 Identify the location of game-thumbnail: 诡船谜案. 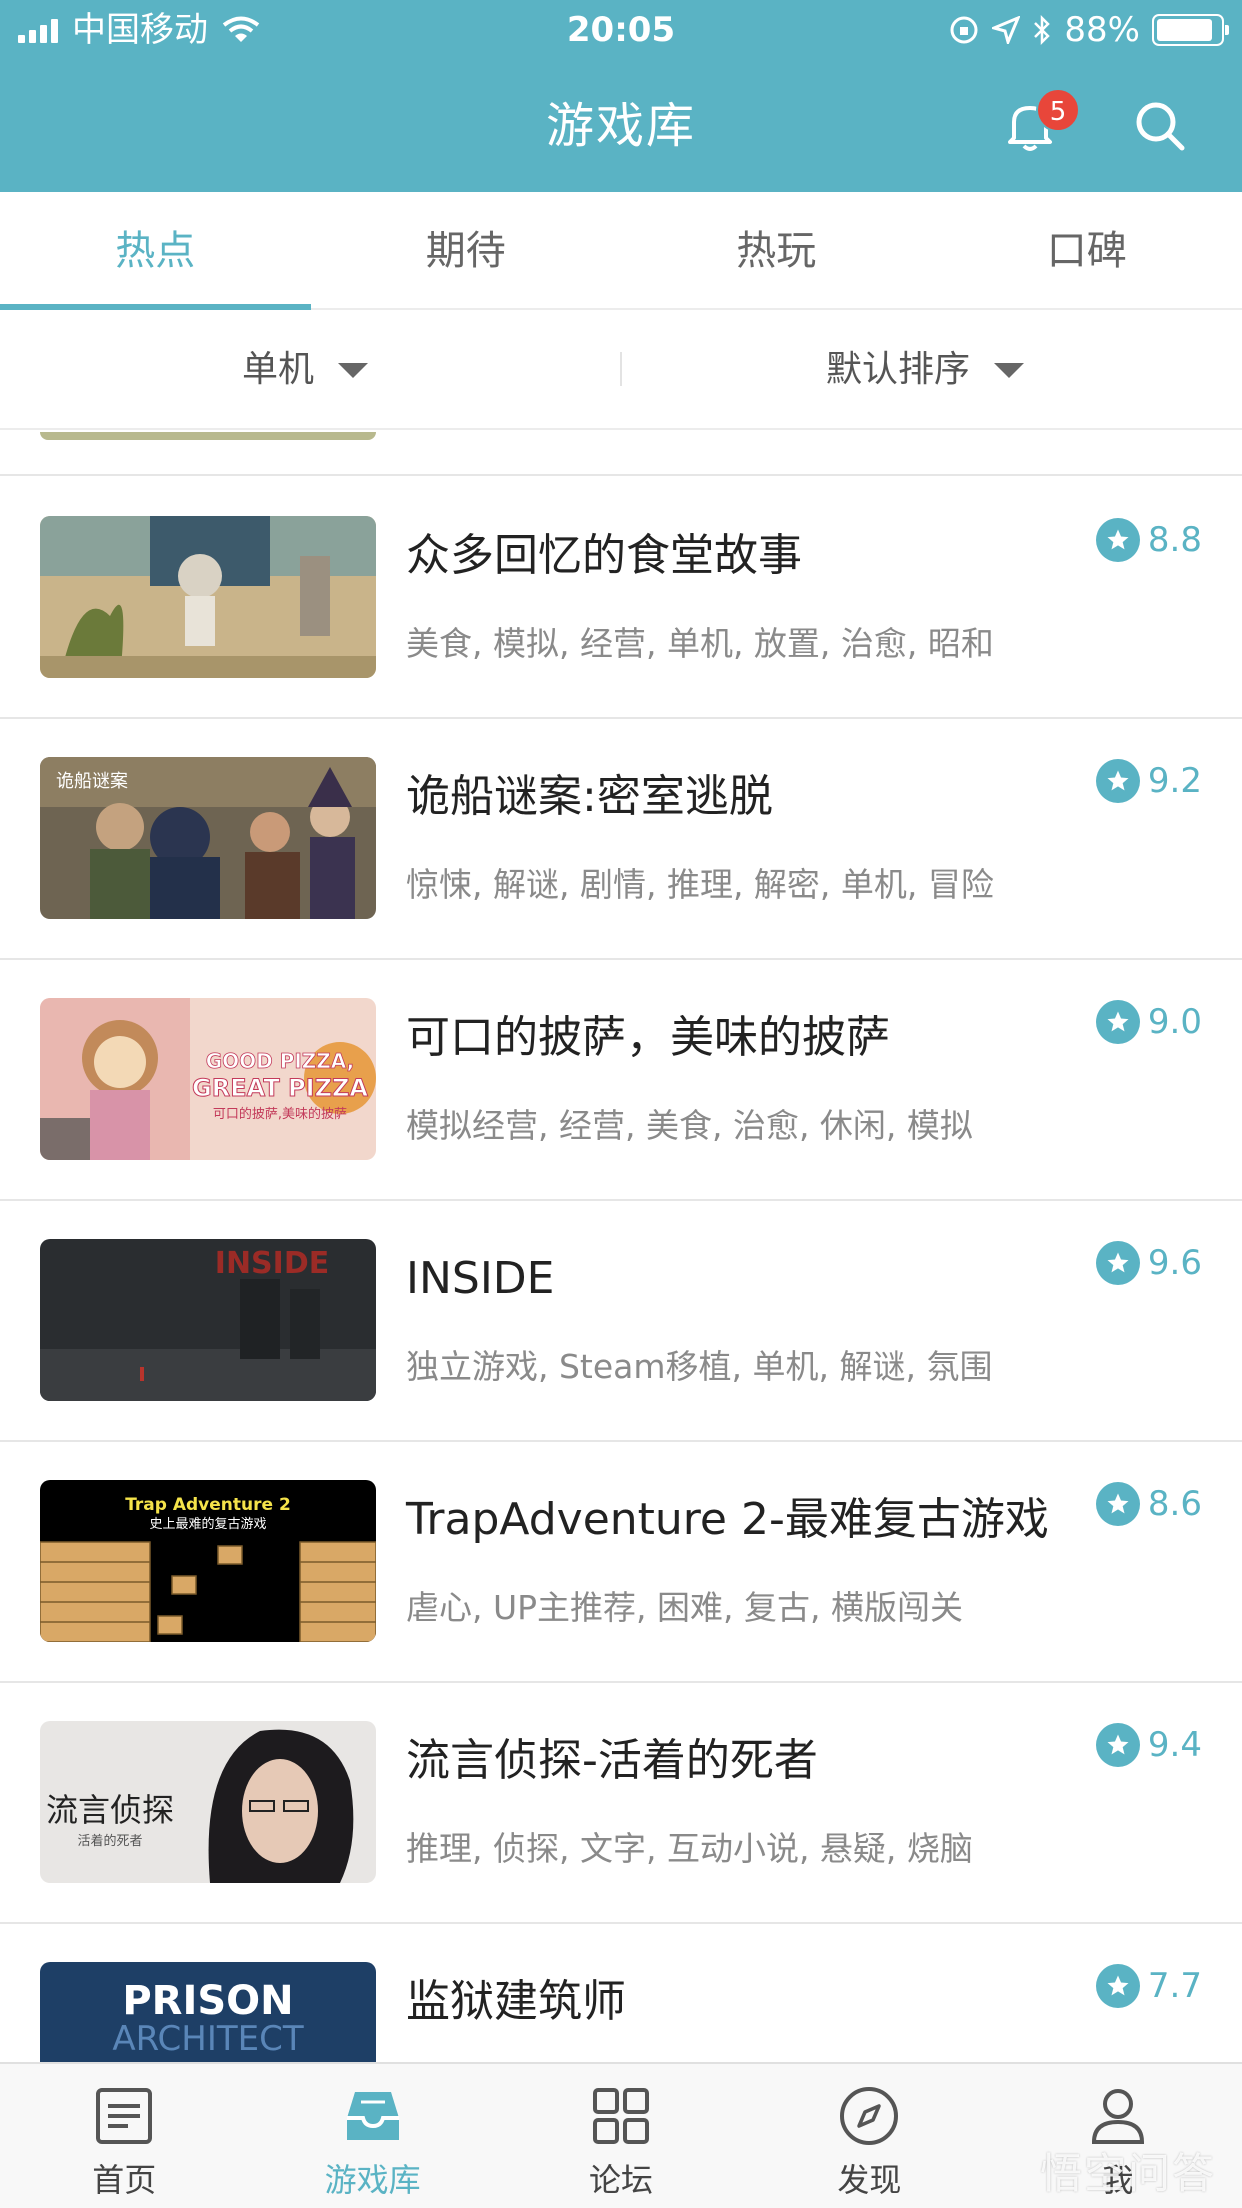
(208, 838).